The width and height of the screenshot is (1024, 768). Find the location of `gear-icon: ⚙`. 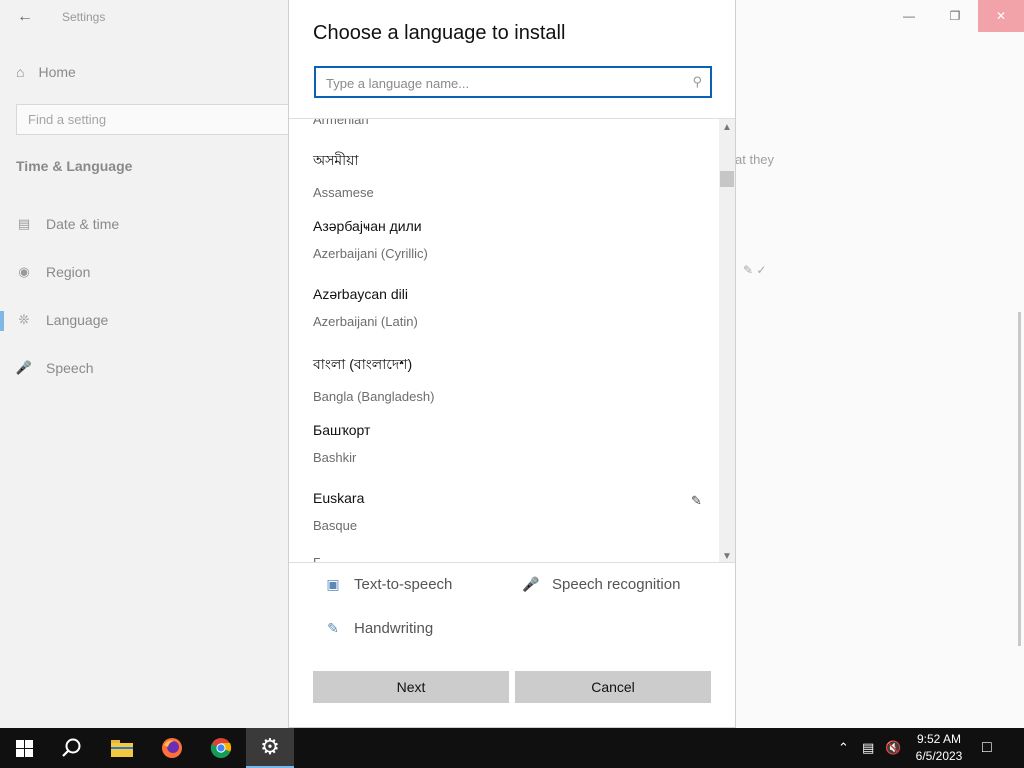

gear-icon: ⚙ is located at coordinates (270, 746).